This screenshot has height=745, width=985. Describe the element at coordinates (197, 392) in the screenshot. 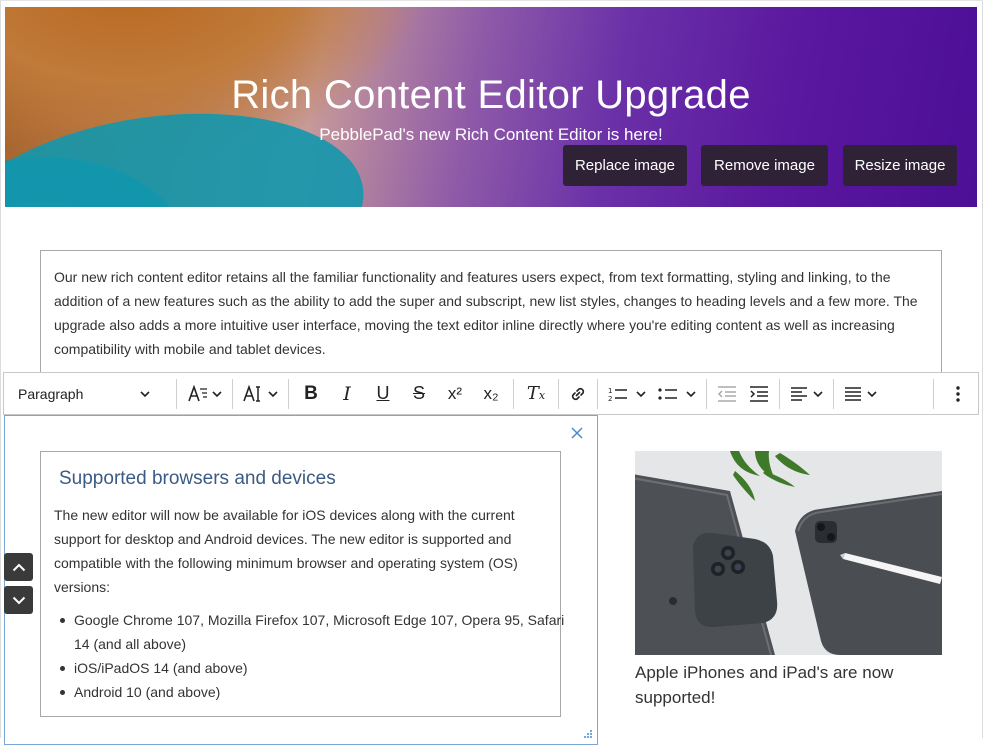

I see `font-family-icon` at that location.